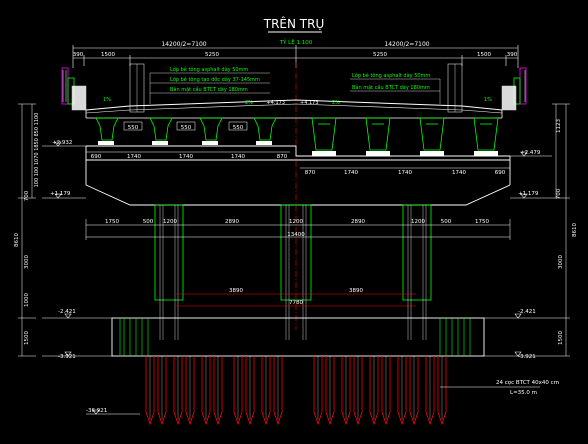  I want to click on dim-500-left: 500, so click(148, 222).